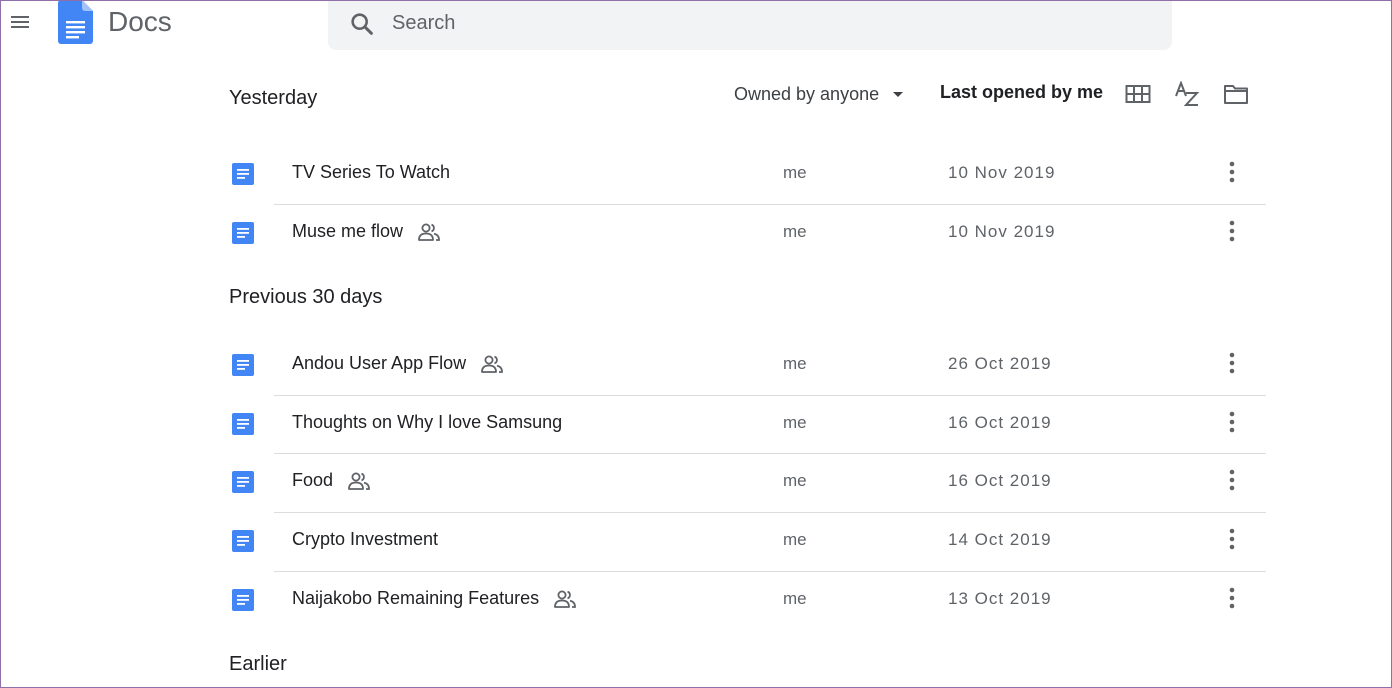 This screenshot has height=688, width=1392. I want to click on document-row: Crypto Investment me 14 Oct 2019, so click(747, 541).